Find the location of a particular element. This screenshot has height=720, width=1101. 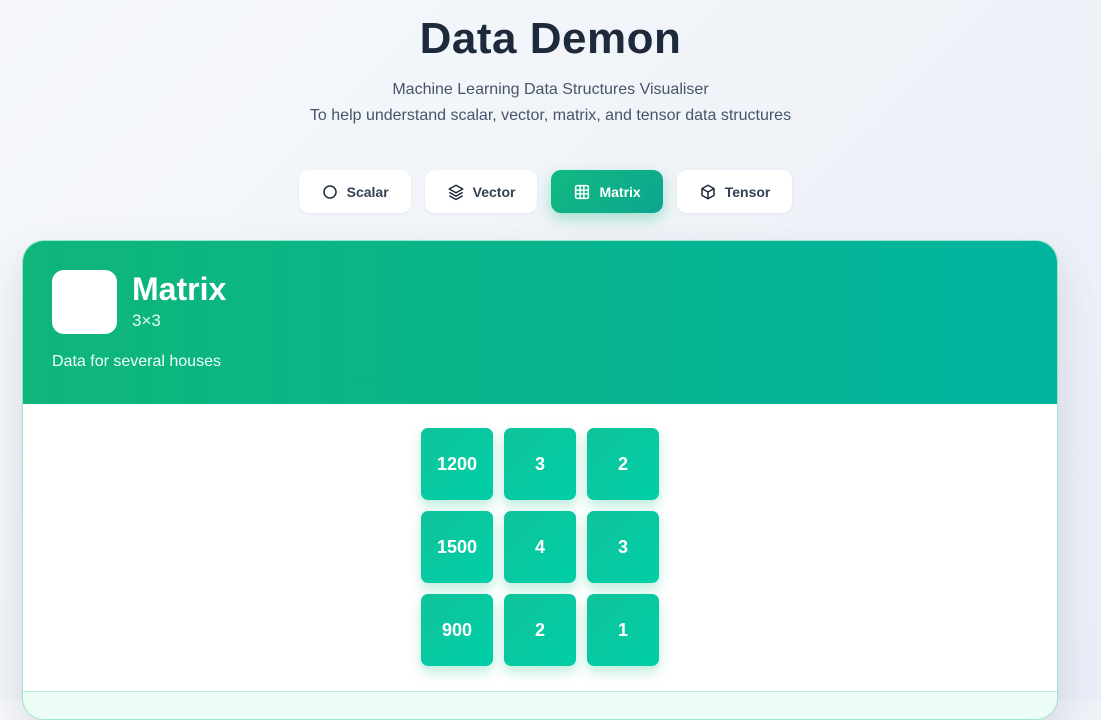

matrix-cell: 1500 is located at coordinates (457, 547).